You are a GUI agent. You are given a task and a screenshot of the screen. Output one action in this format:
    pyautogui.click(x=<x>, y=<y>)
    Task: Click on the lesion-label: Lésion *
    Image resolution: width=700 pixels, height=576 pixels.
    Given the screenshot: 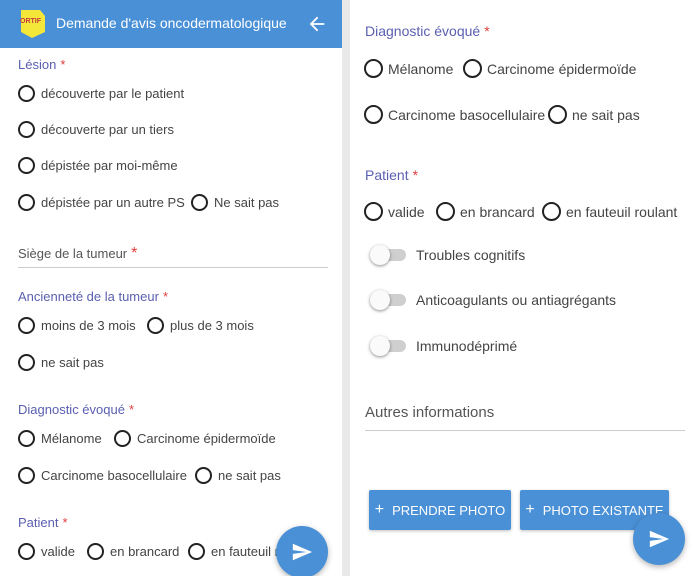 What is the action you would take?
    pyautogui.click(x=41, y=64)
    